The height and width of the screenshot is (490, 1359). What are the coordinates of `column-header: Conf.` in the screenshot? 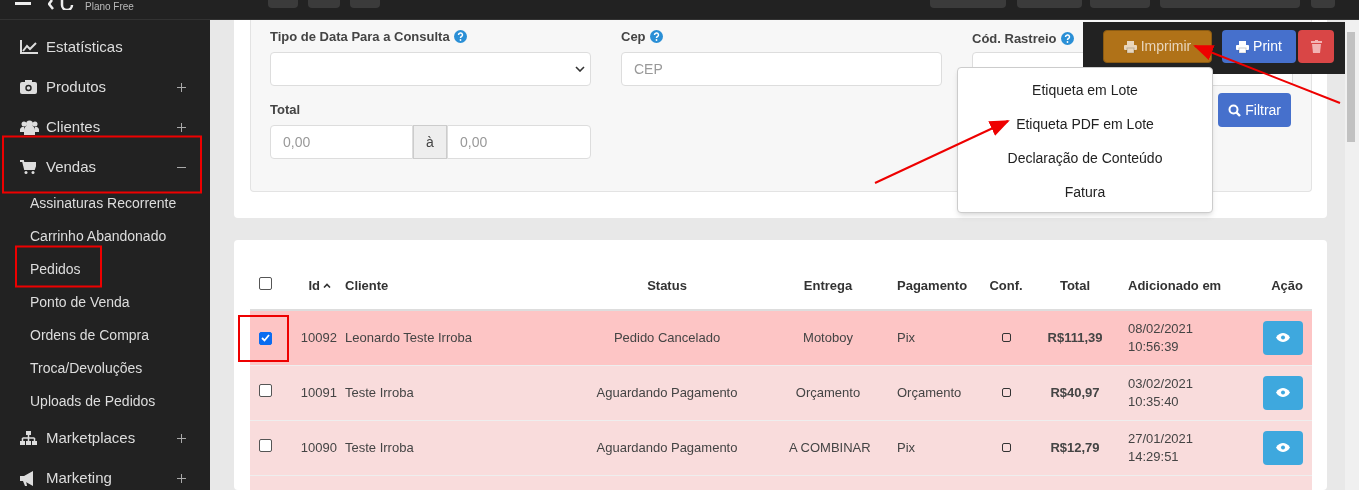 It's located at (1006, 285).